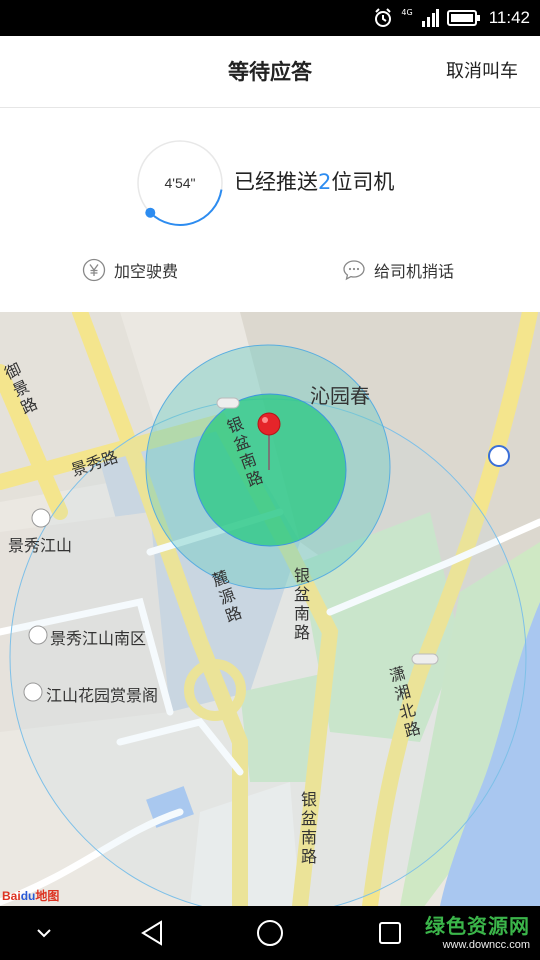 Image resolution: width=540 pixels, height=960 pixels. I want to click on poi-jiangshan-garden: 江山花园赏景阁, so click(102, 695).